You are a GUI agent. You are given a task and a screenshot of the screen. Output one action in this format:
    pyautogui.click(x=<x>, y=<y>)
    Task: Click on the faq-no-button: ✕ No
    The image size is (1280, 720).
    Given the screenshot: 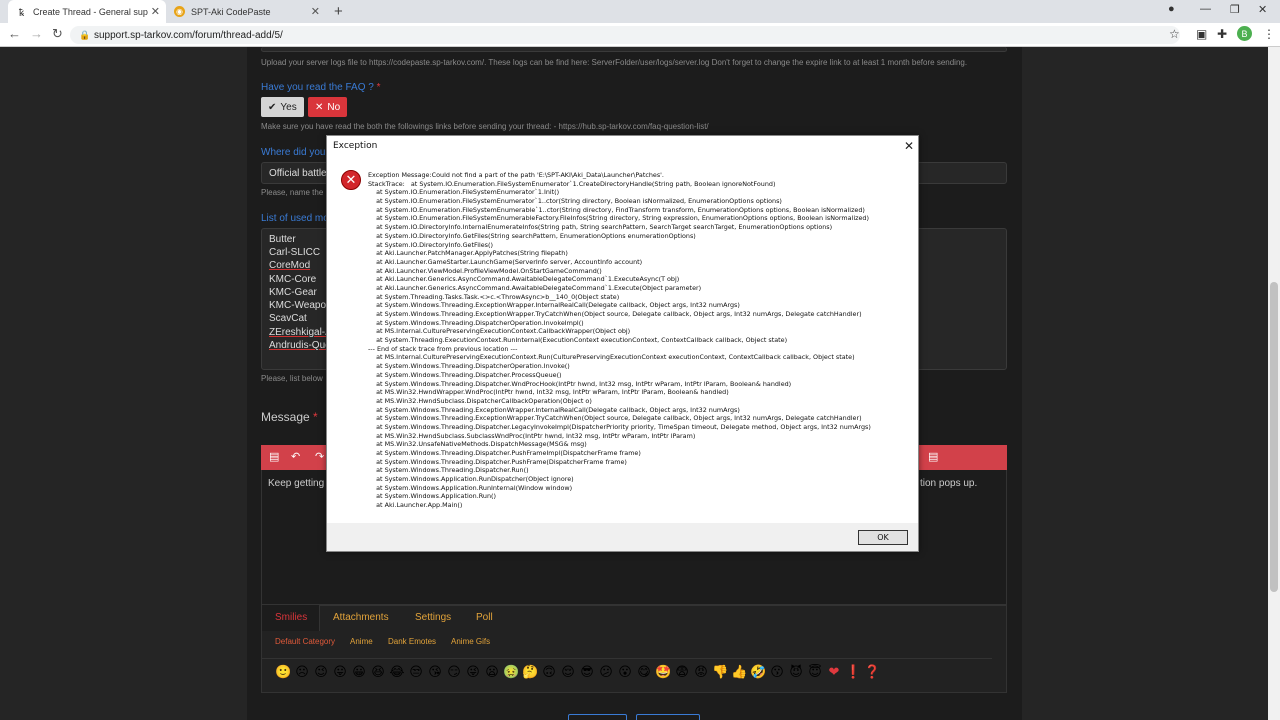 What is the action you would take?
    pyautogui.click(x=328, y=107)
    